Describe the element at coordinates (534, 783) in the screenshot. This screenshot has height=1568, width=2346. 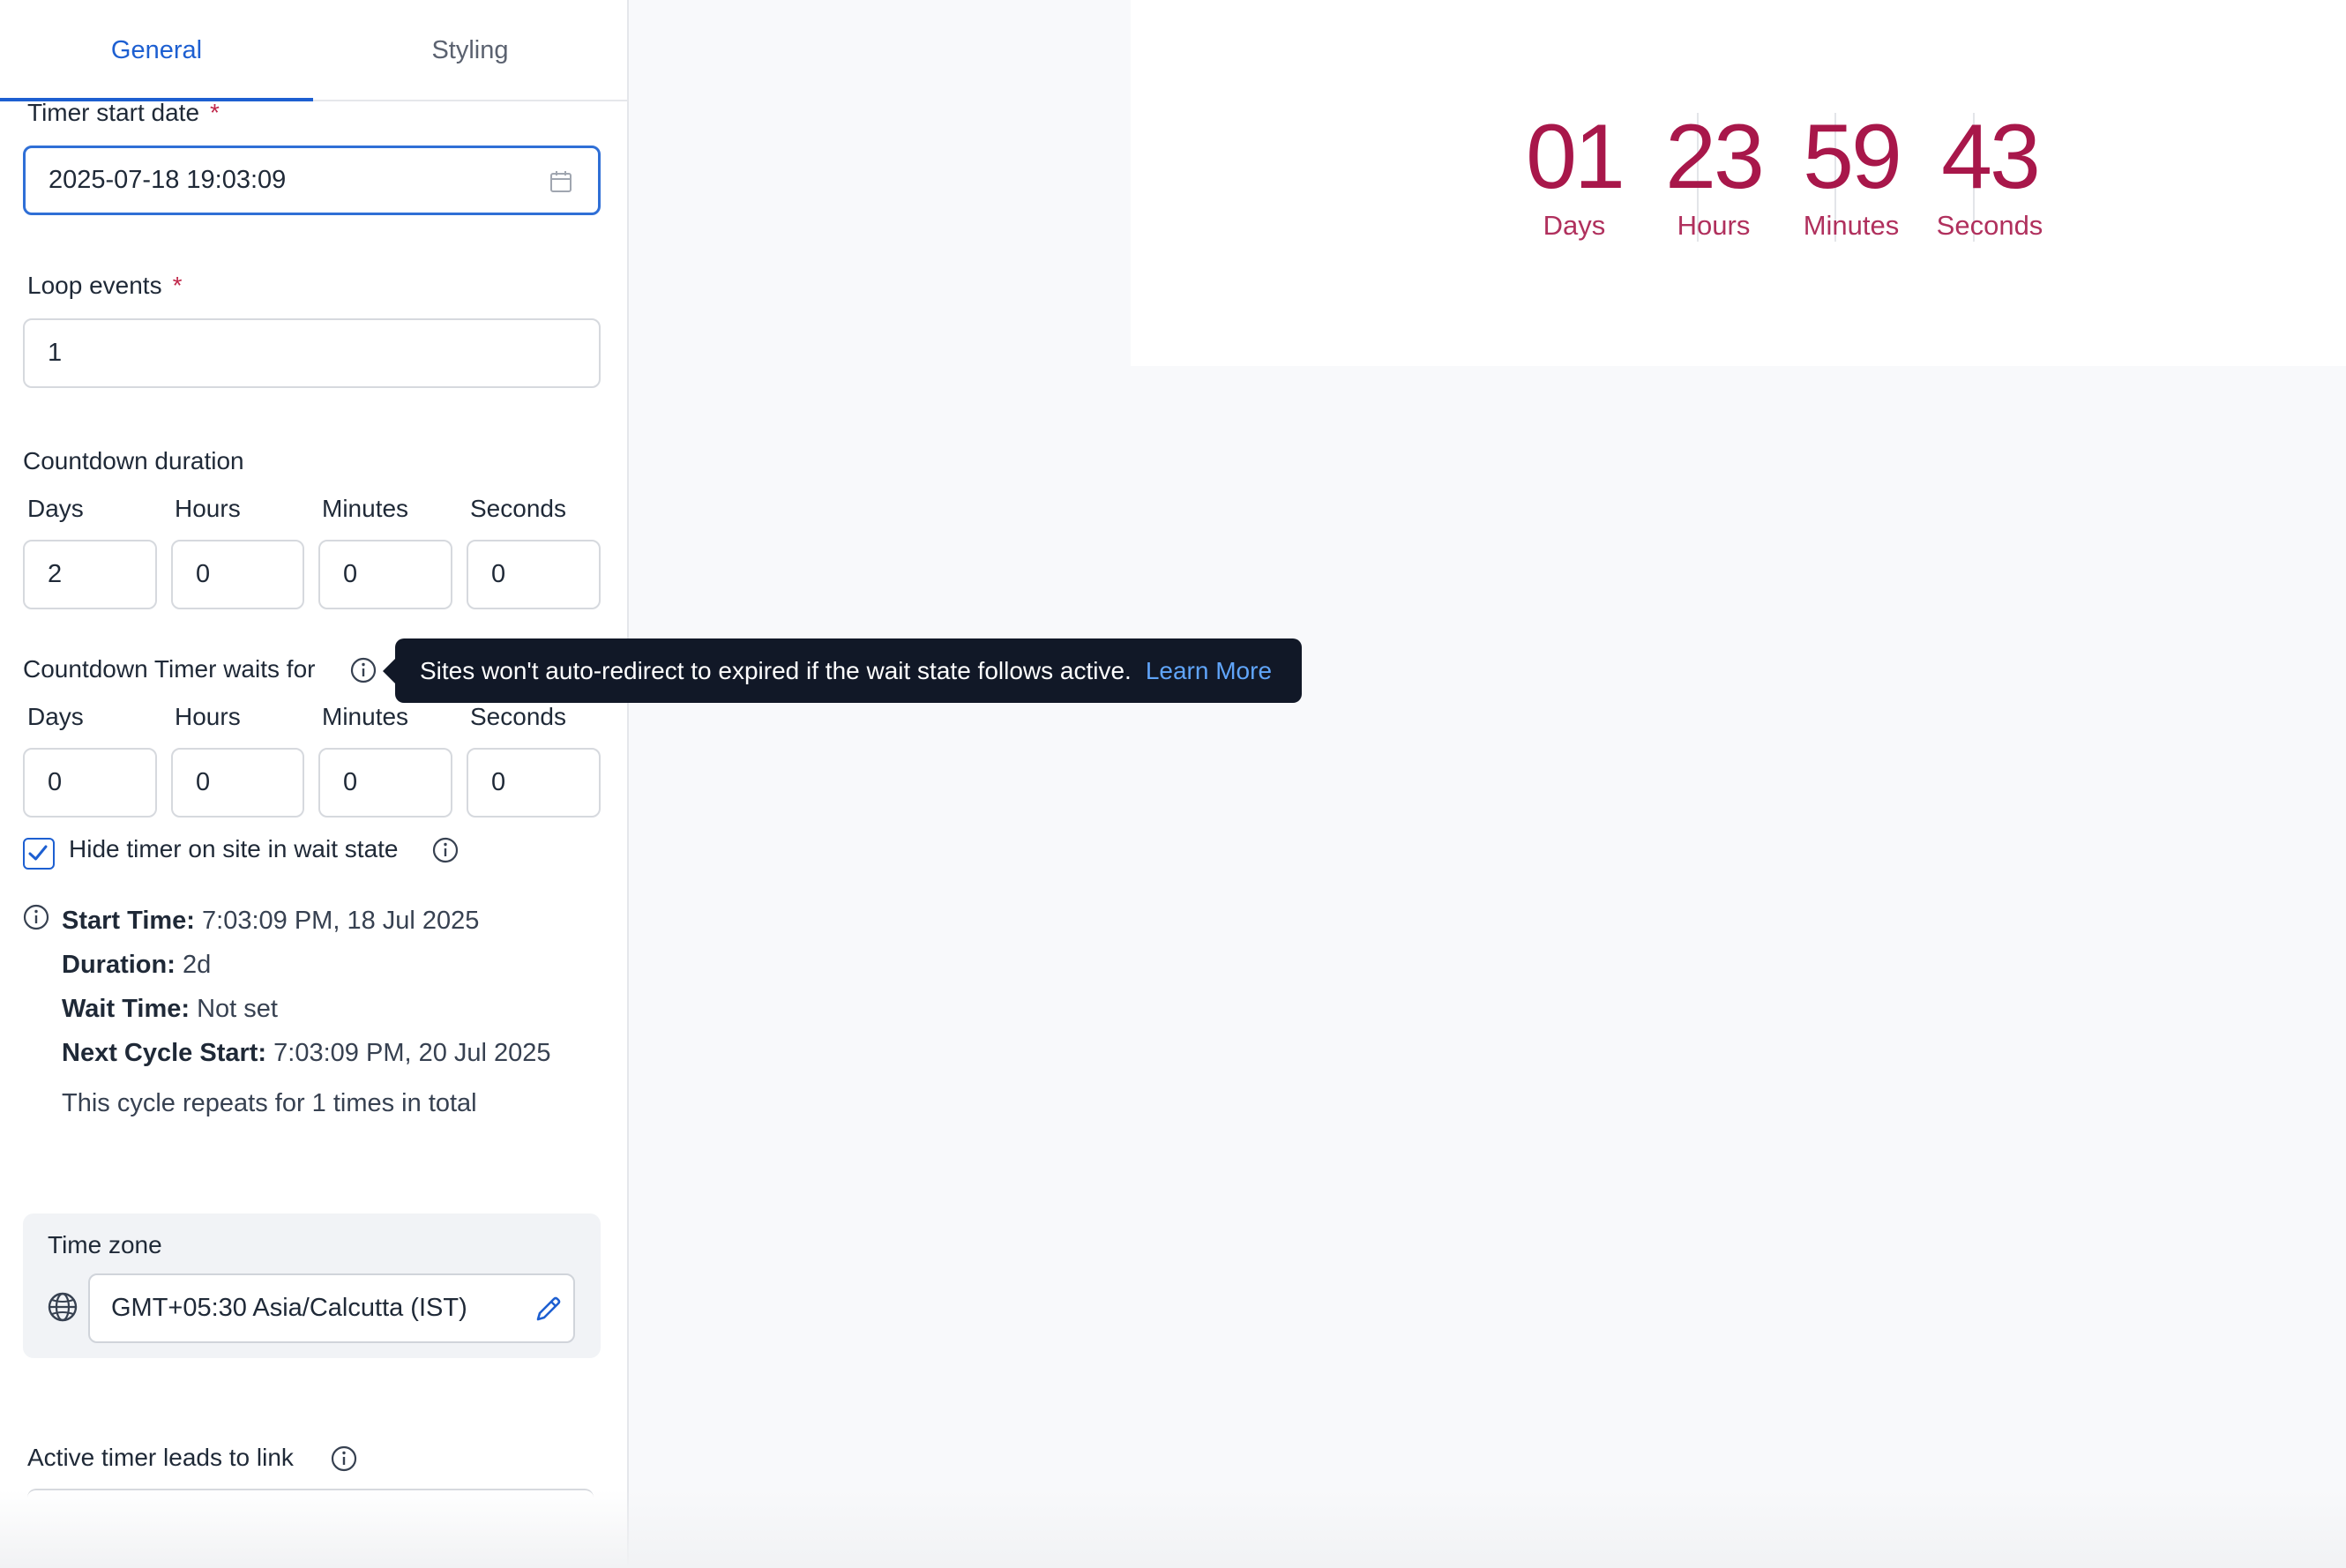
I see `wait-seconds-input: 0` at that location.